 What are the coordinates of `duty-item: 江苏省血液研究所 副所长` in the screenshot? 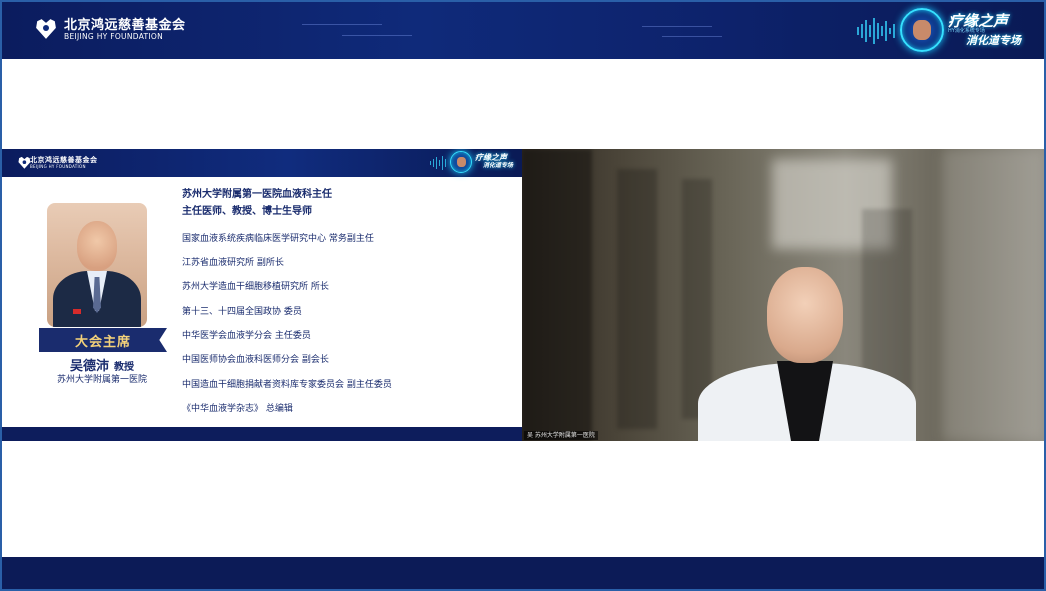 It's located at (233, 263).